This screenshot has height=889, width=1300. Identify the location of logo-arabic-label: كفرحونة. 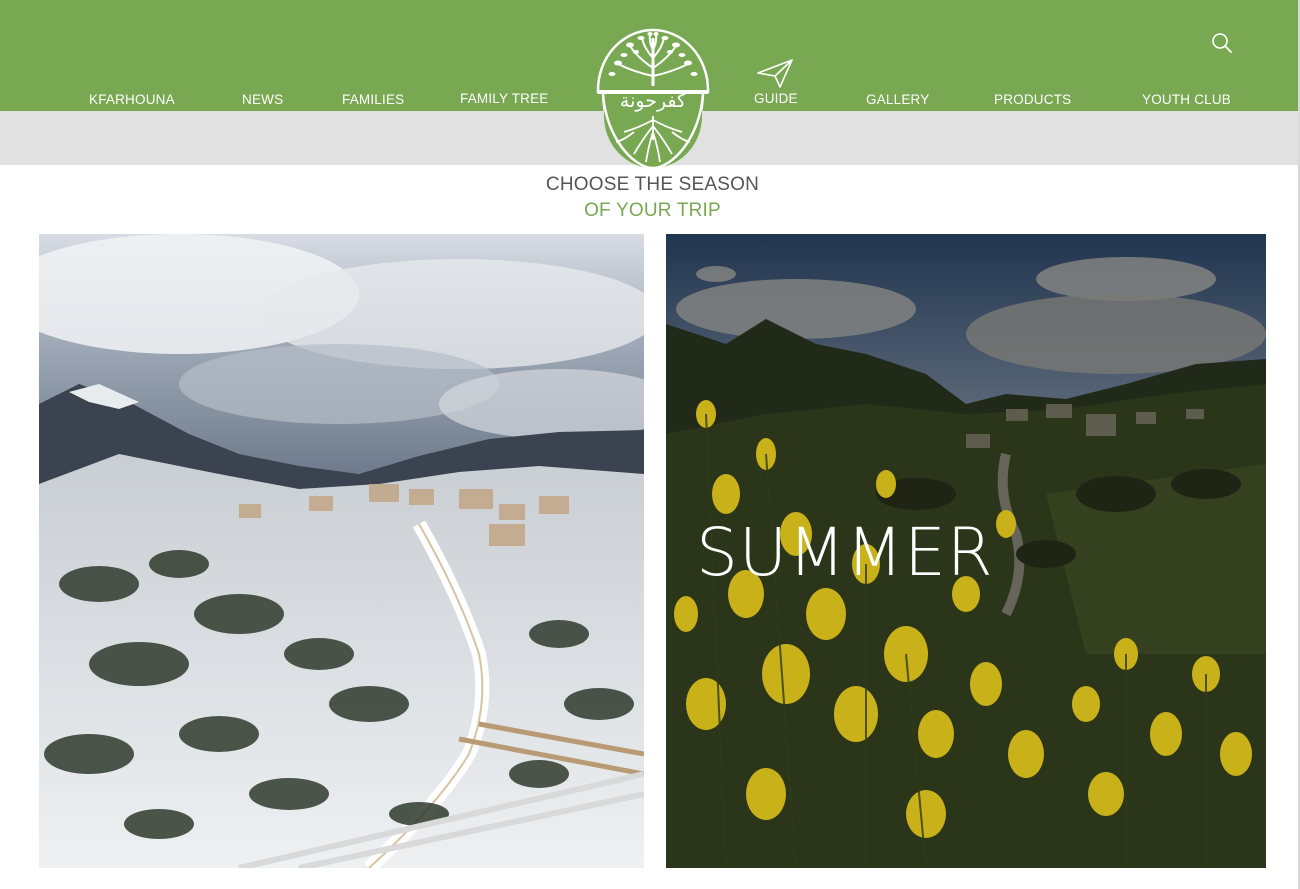
(653, 101).